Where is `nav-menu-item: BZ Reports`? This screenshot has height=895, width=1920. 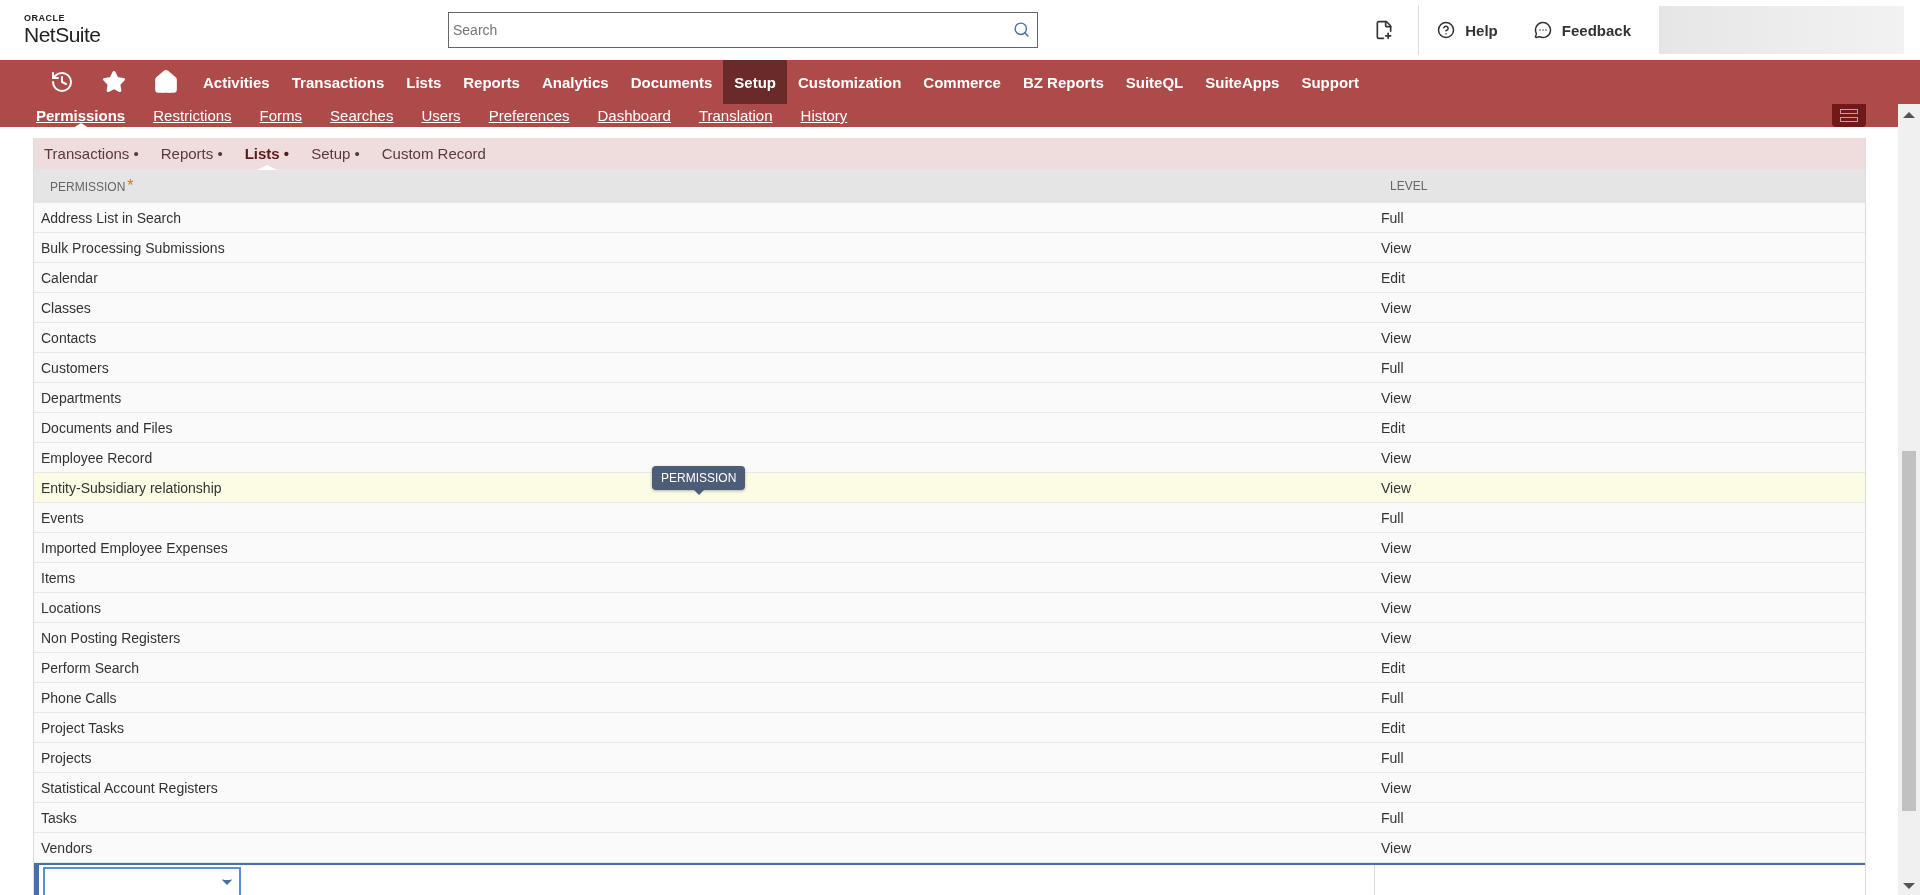
nav-menu-item: BZ Reports is located at coordinates (1063, 82).